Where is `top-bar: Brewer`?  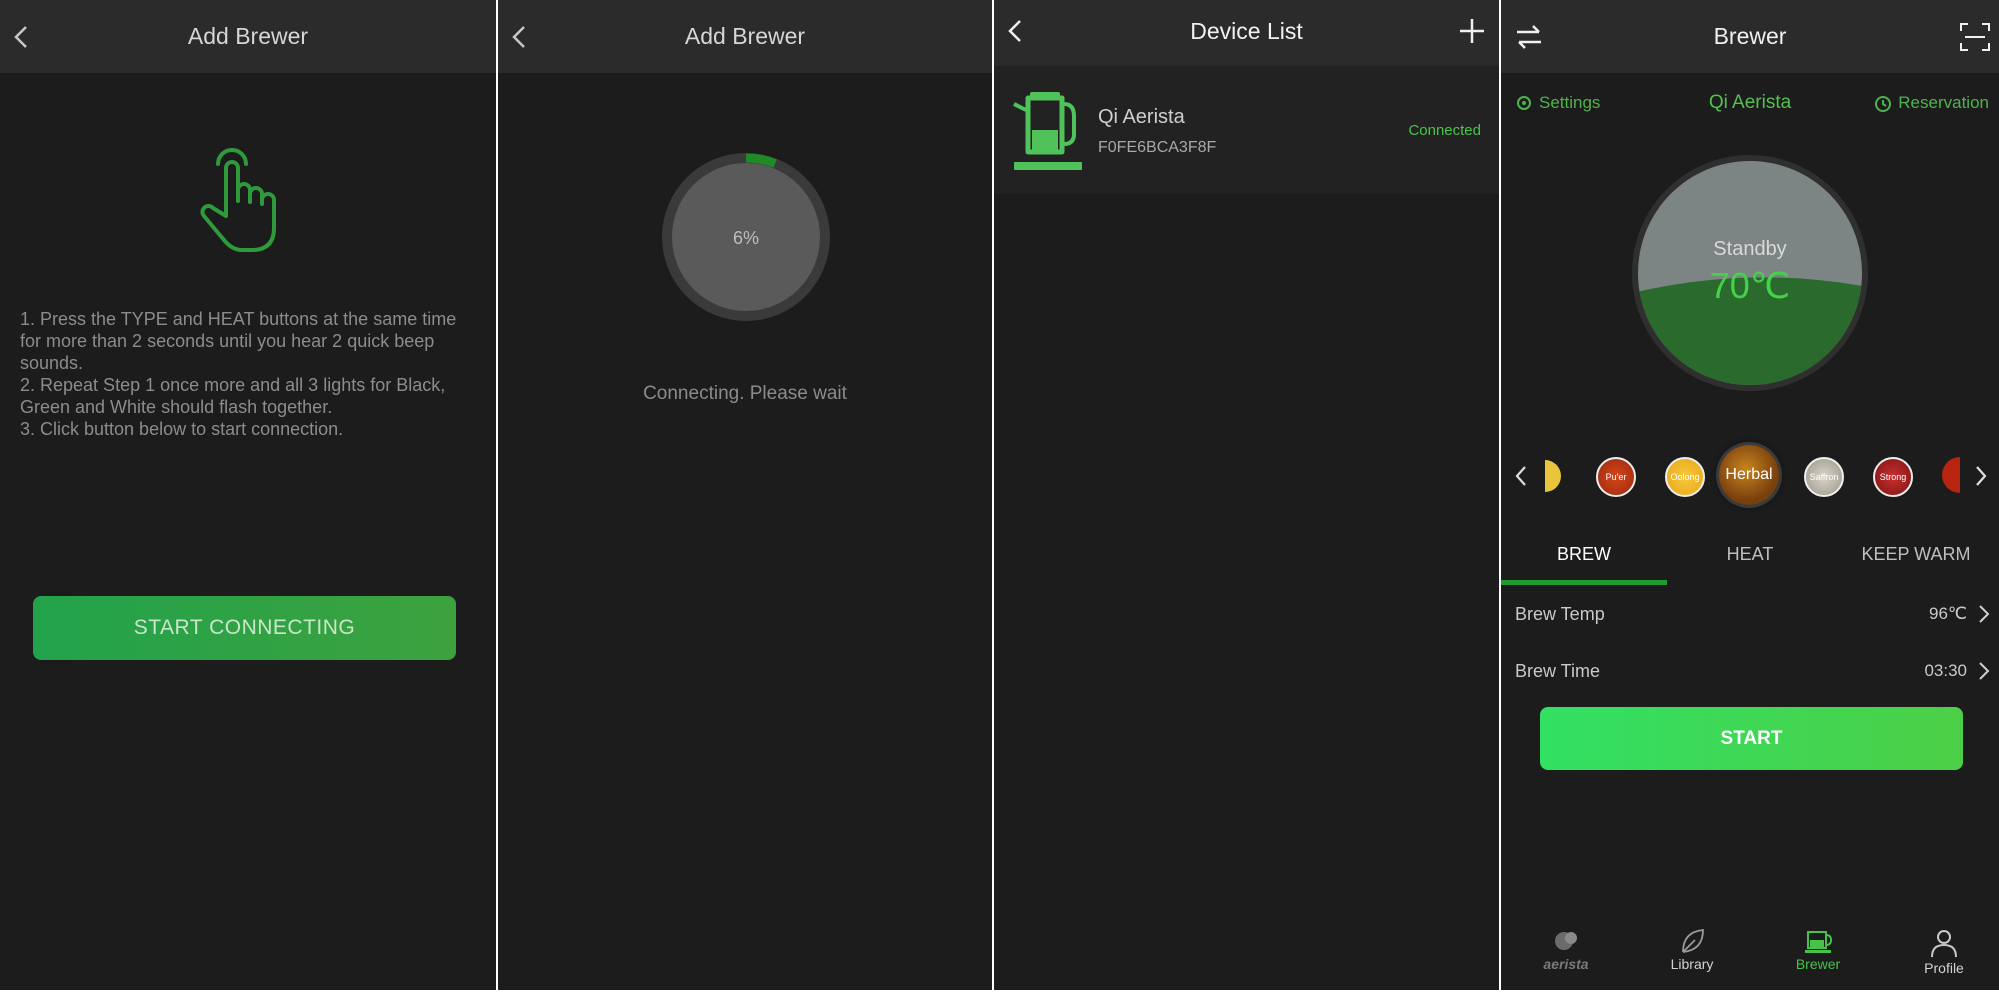 top-bar: Brewer is located at coordinates (1750, 36).